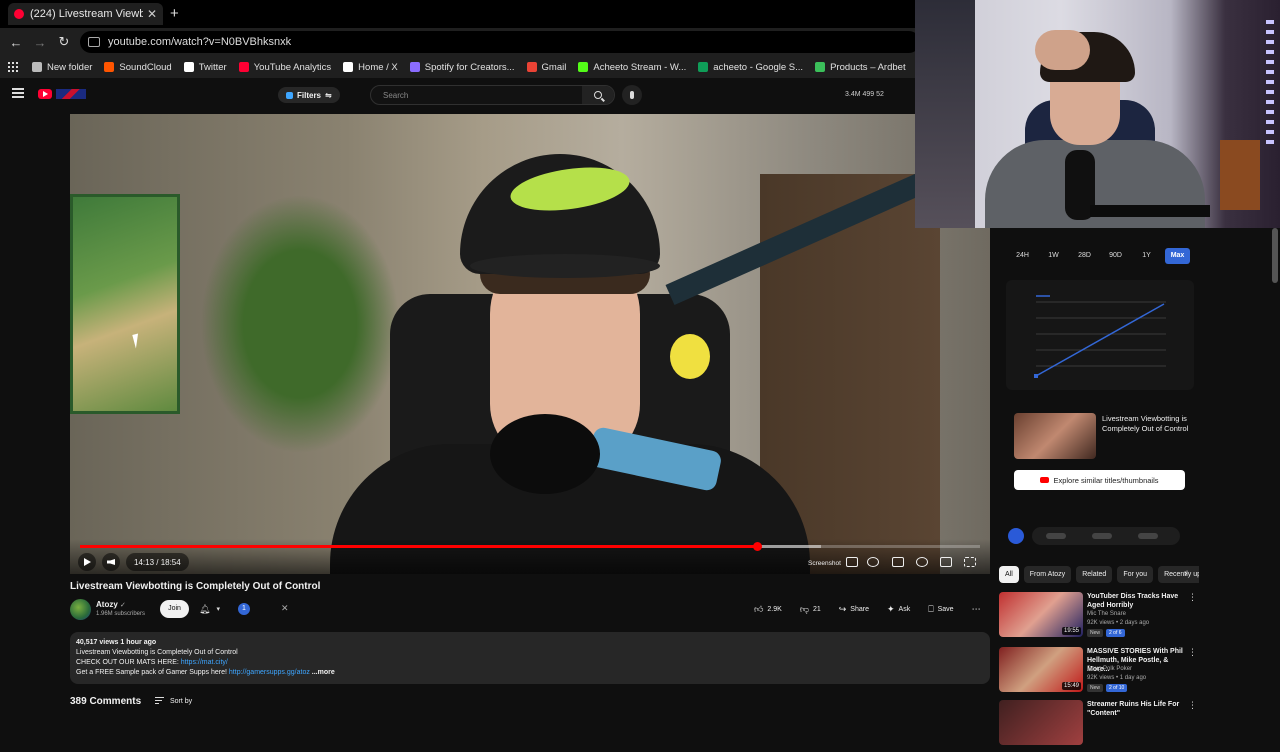 This screenshot has height=752, width=1280. What do you see at coordinates (824, 563) in the screenshot?
I see `screenshot-label: Screenshot` at bounding box center [824, 563].